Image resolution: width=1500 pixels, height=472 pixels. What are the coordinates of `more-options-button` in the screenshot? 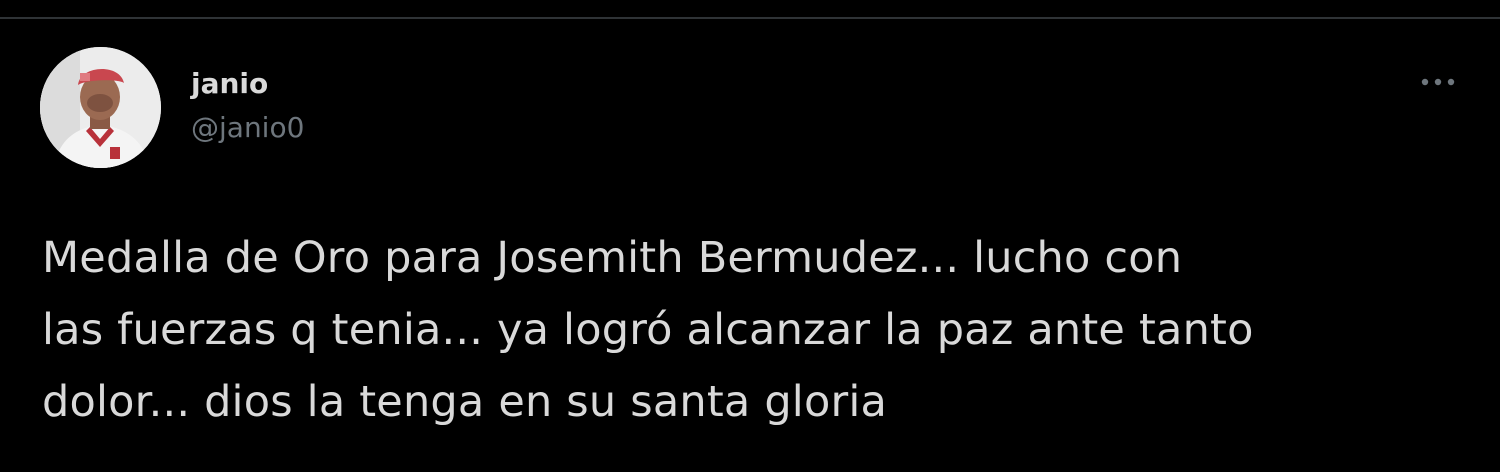 It's located at (1438, 82).